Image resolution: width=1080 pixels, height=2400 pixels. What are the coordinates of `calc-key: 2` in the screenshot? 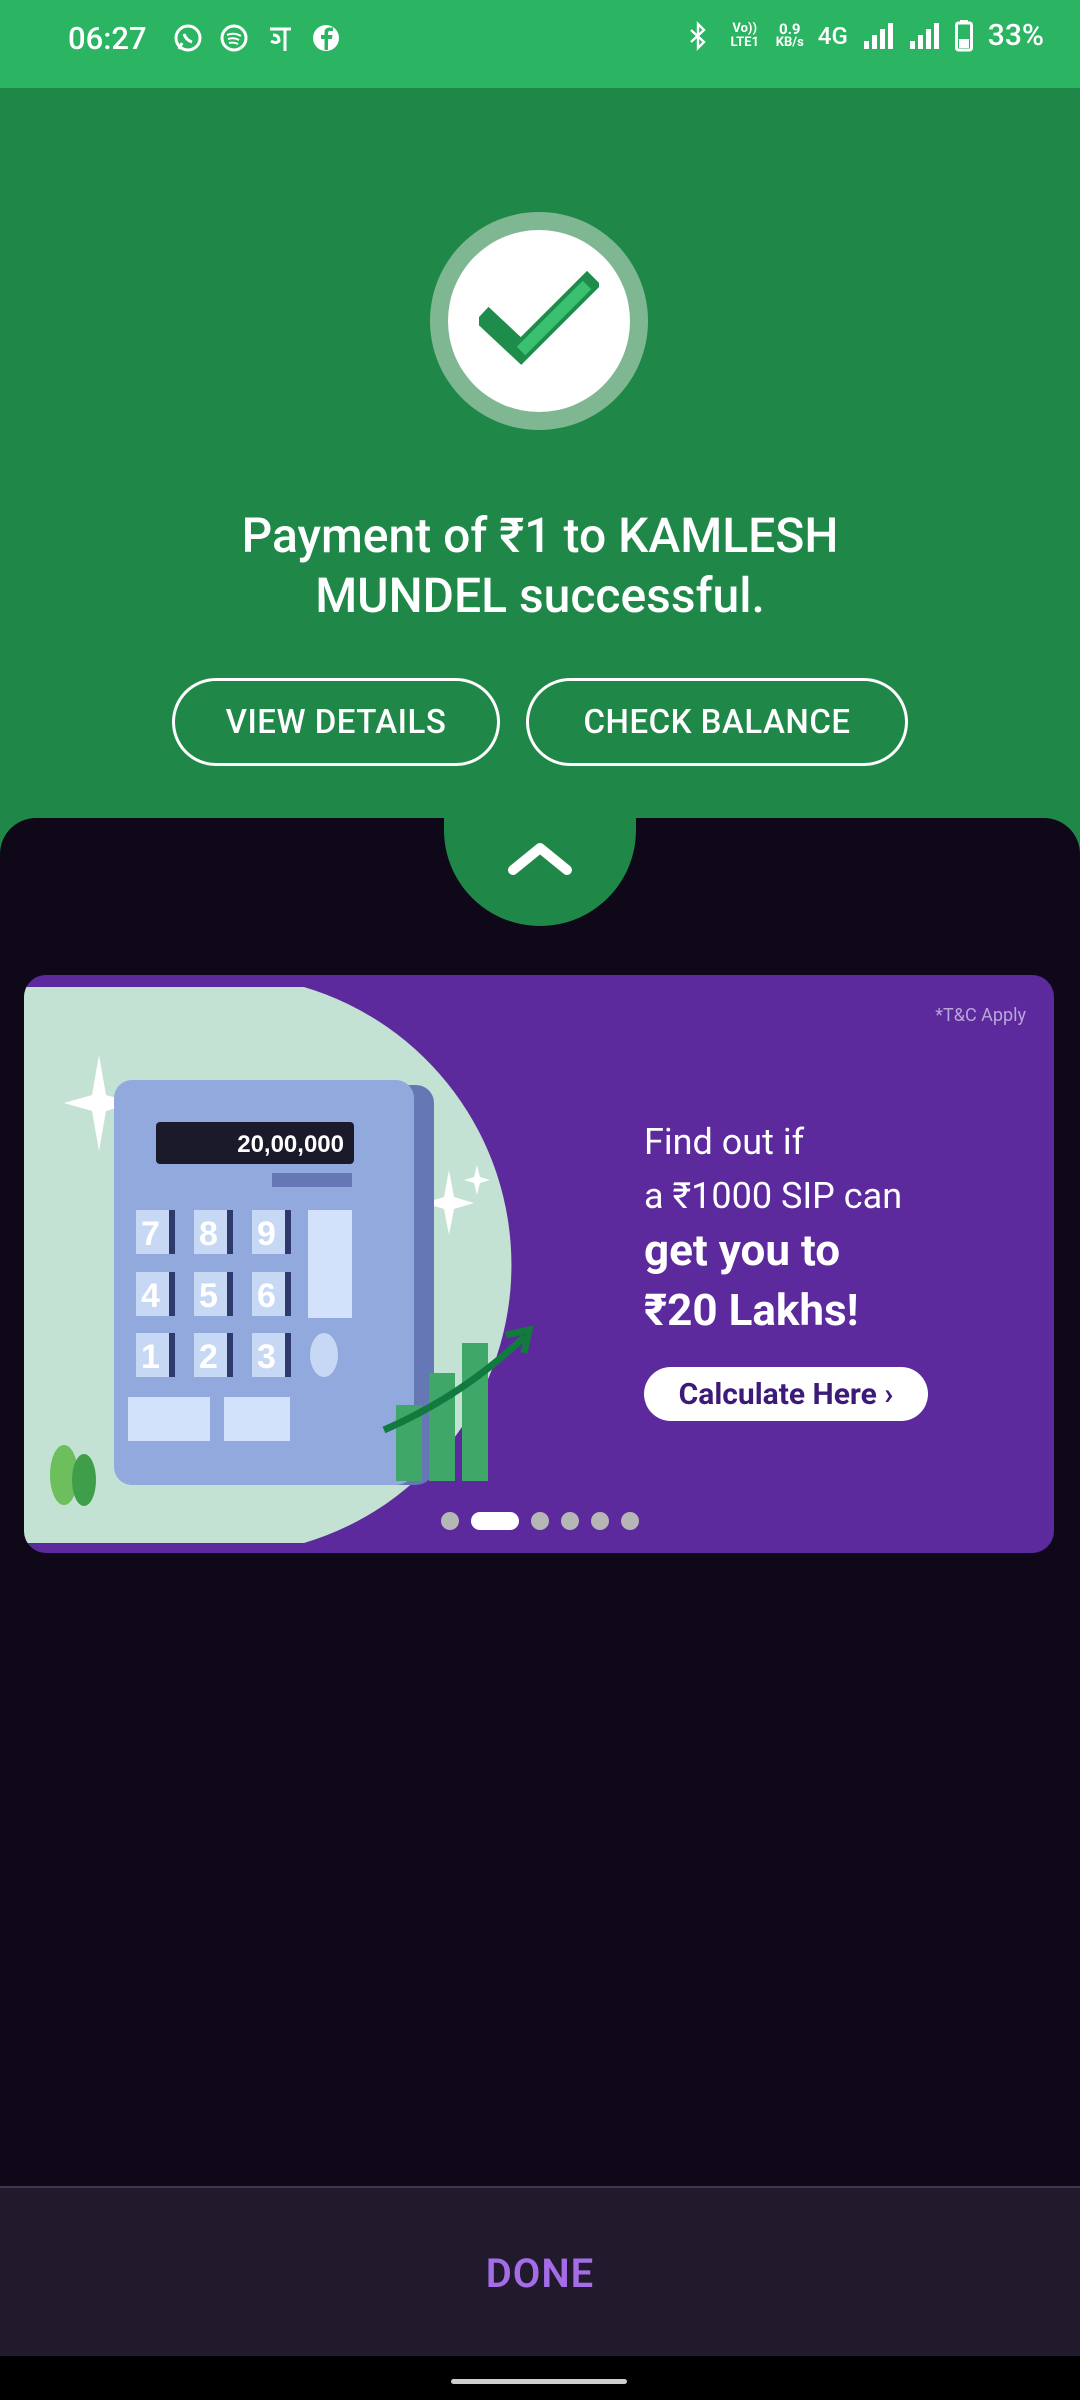 It's located at (208, 1357).